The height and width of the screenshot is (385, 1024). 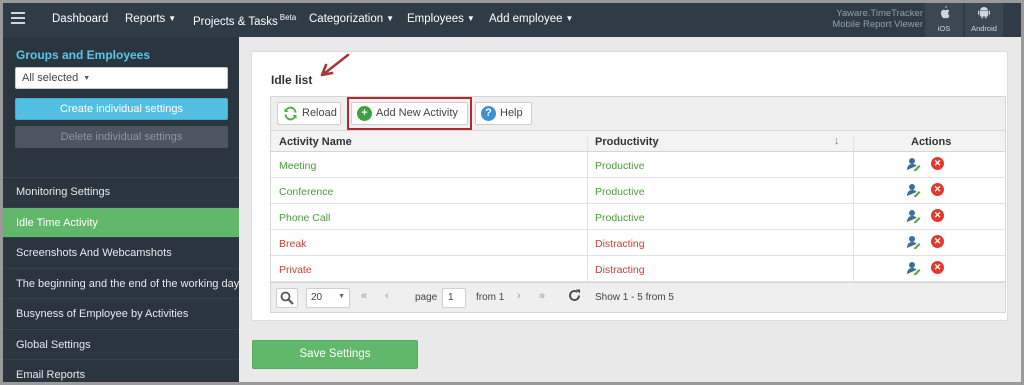 What do you see at coordinates (295, 270) in the screenshot?
I see `activity-name-cell: Private` at bounding box center [295, 270].